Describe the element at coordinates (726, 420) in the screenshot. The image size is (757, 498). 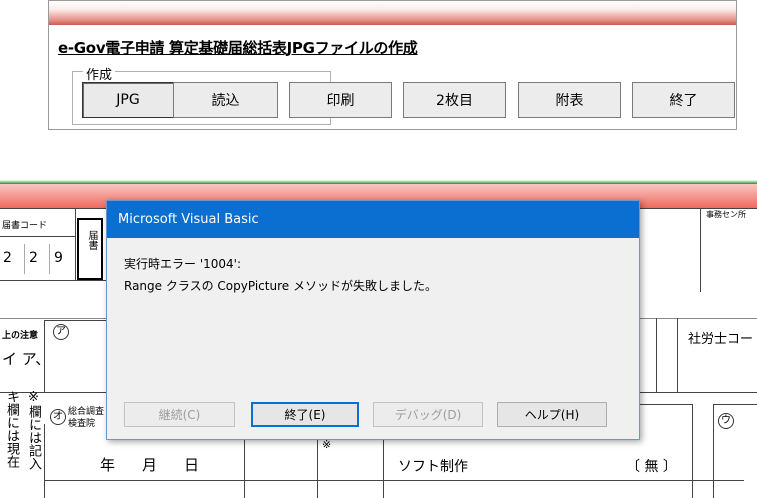
I see `circle-u-mark: ウ` at that location.